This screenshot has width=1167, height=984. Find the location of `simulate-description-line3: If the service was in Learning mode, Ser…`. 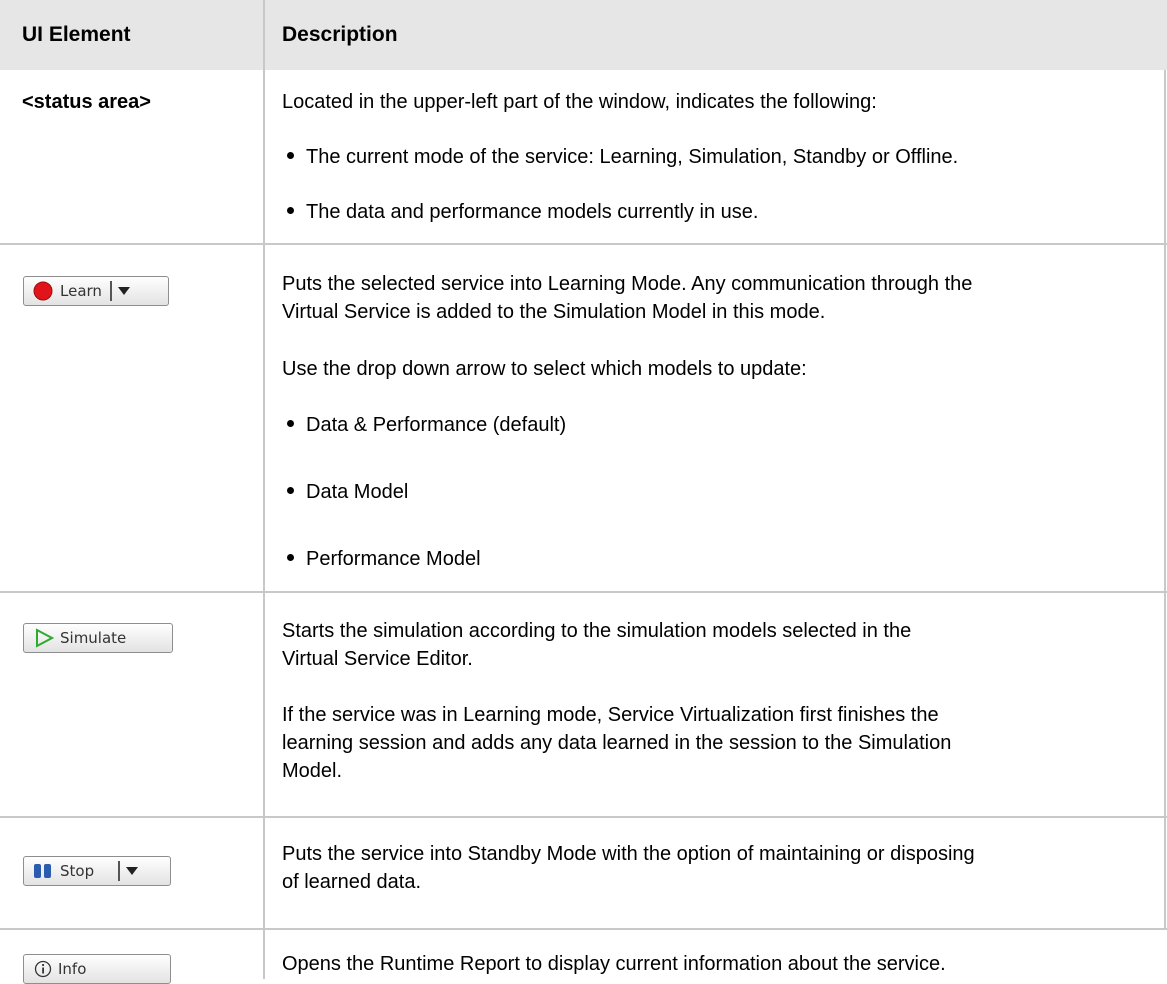

simulate-description-line3: If the service was in Learning mode, Ser… is located at coordinates (610, 715).